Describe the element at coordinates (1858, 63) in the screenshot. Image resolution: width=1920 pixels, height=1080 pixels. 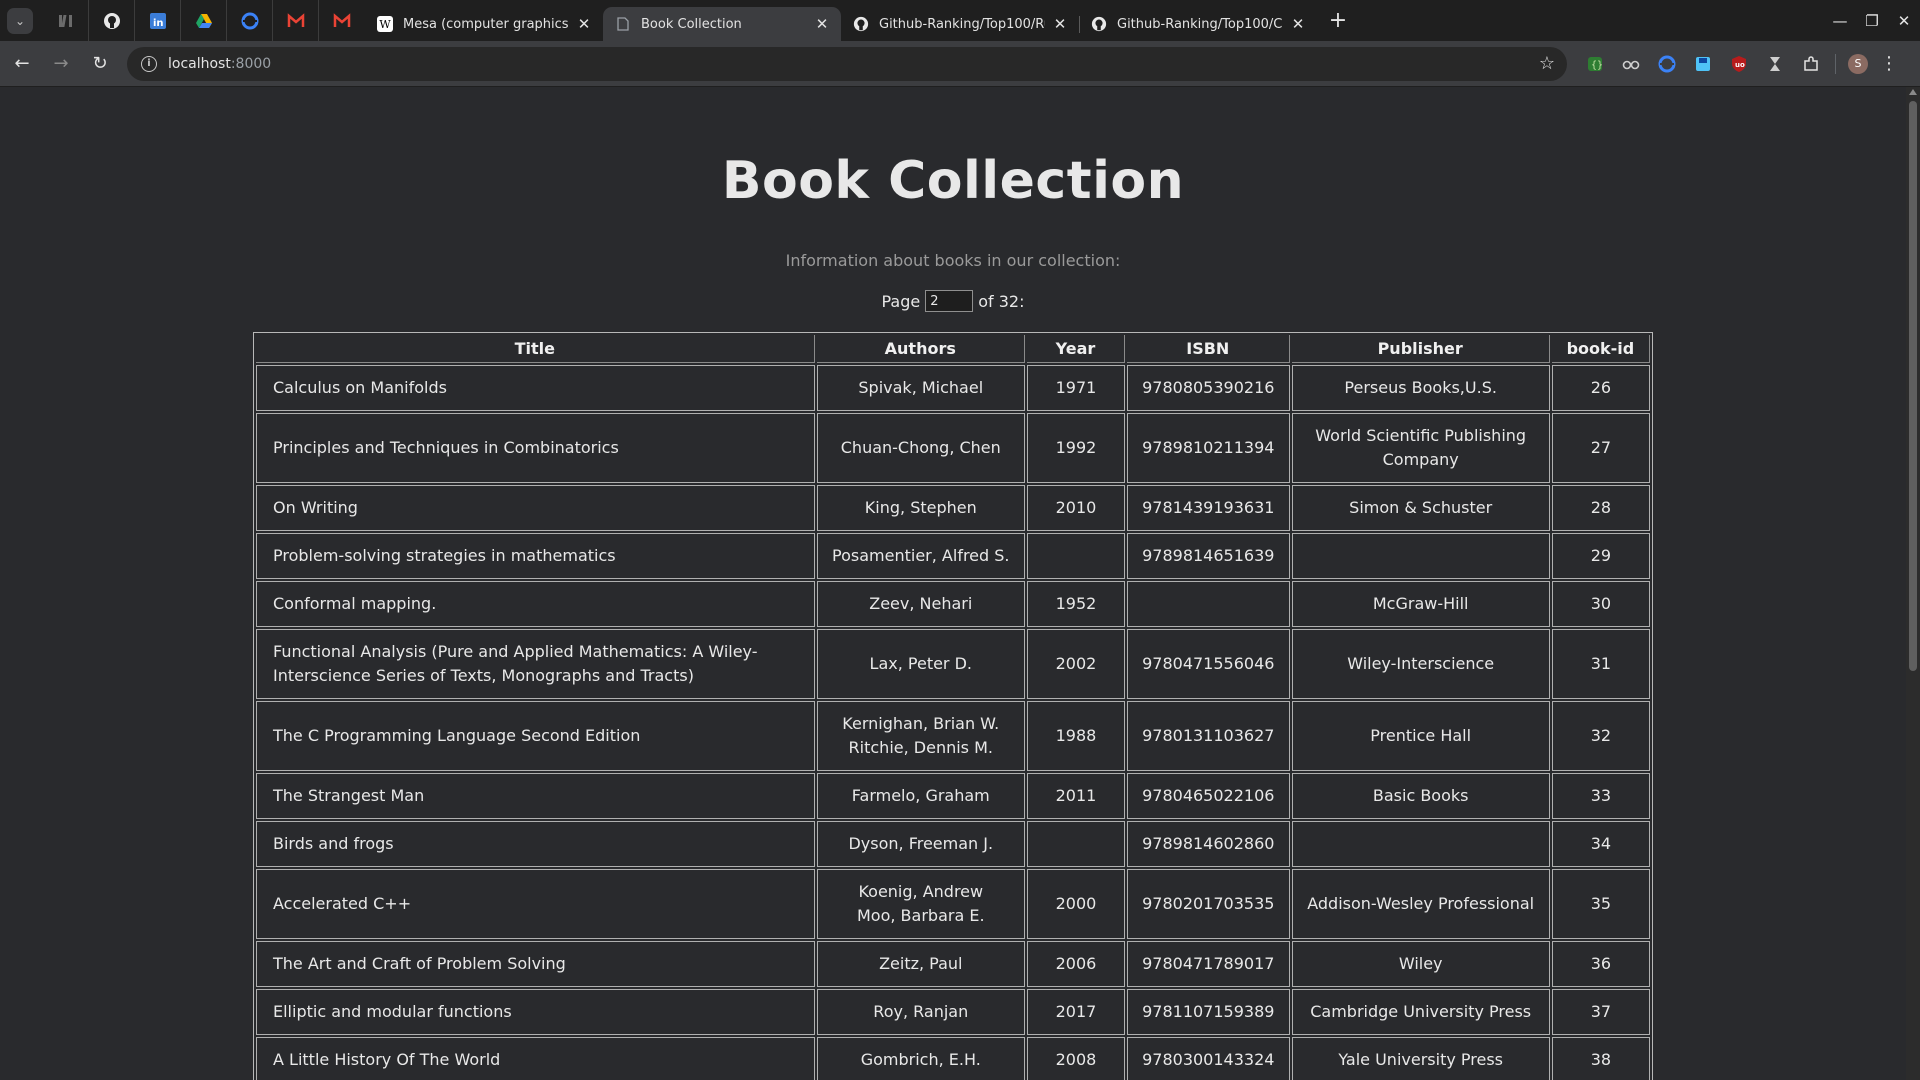
I see `profile-avatar: S` at that location.